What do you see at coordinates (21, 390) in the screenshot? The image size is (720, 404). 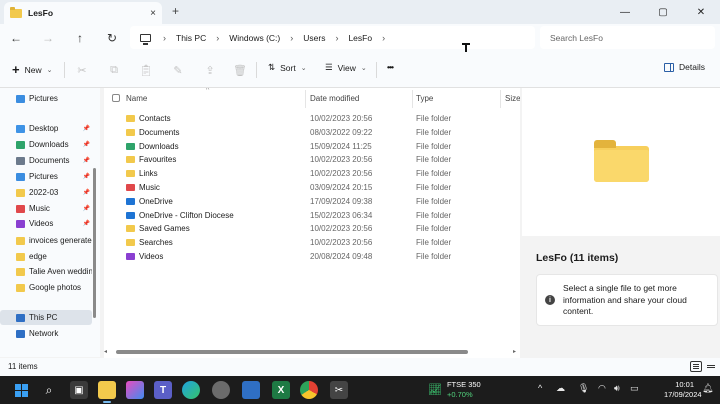 I see `start-button` at bounding box center [21, 390].